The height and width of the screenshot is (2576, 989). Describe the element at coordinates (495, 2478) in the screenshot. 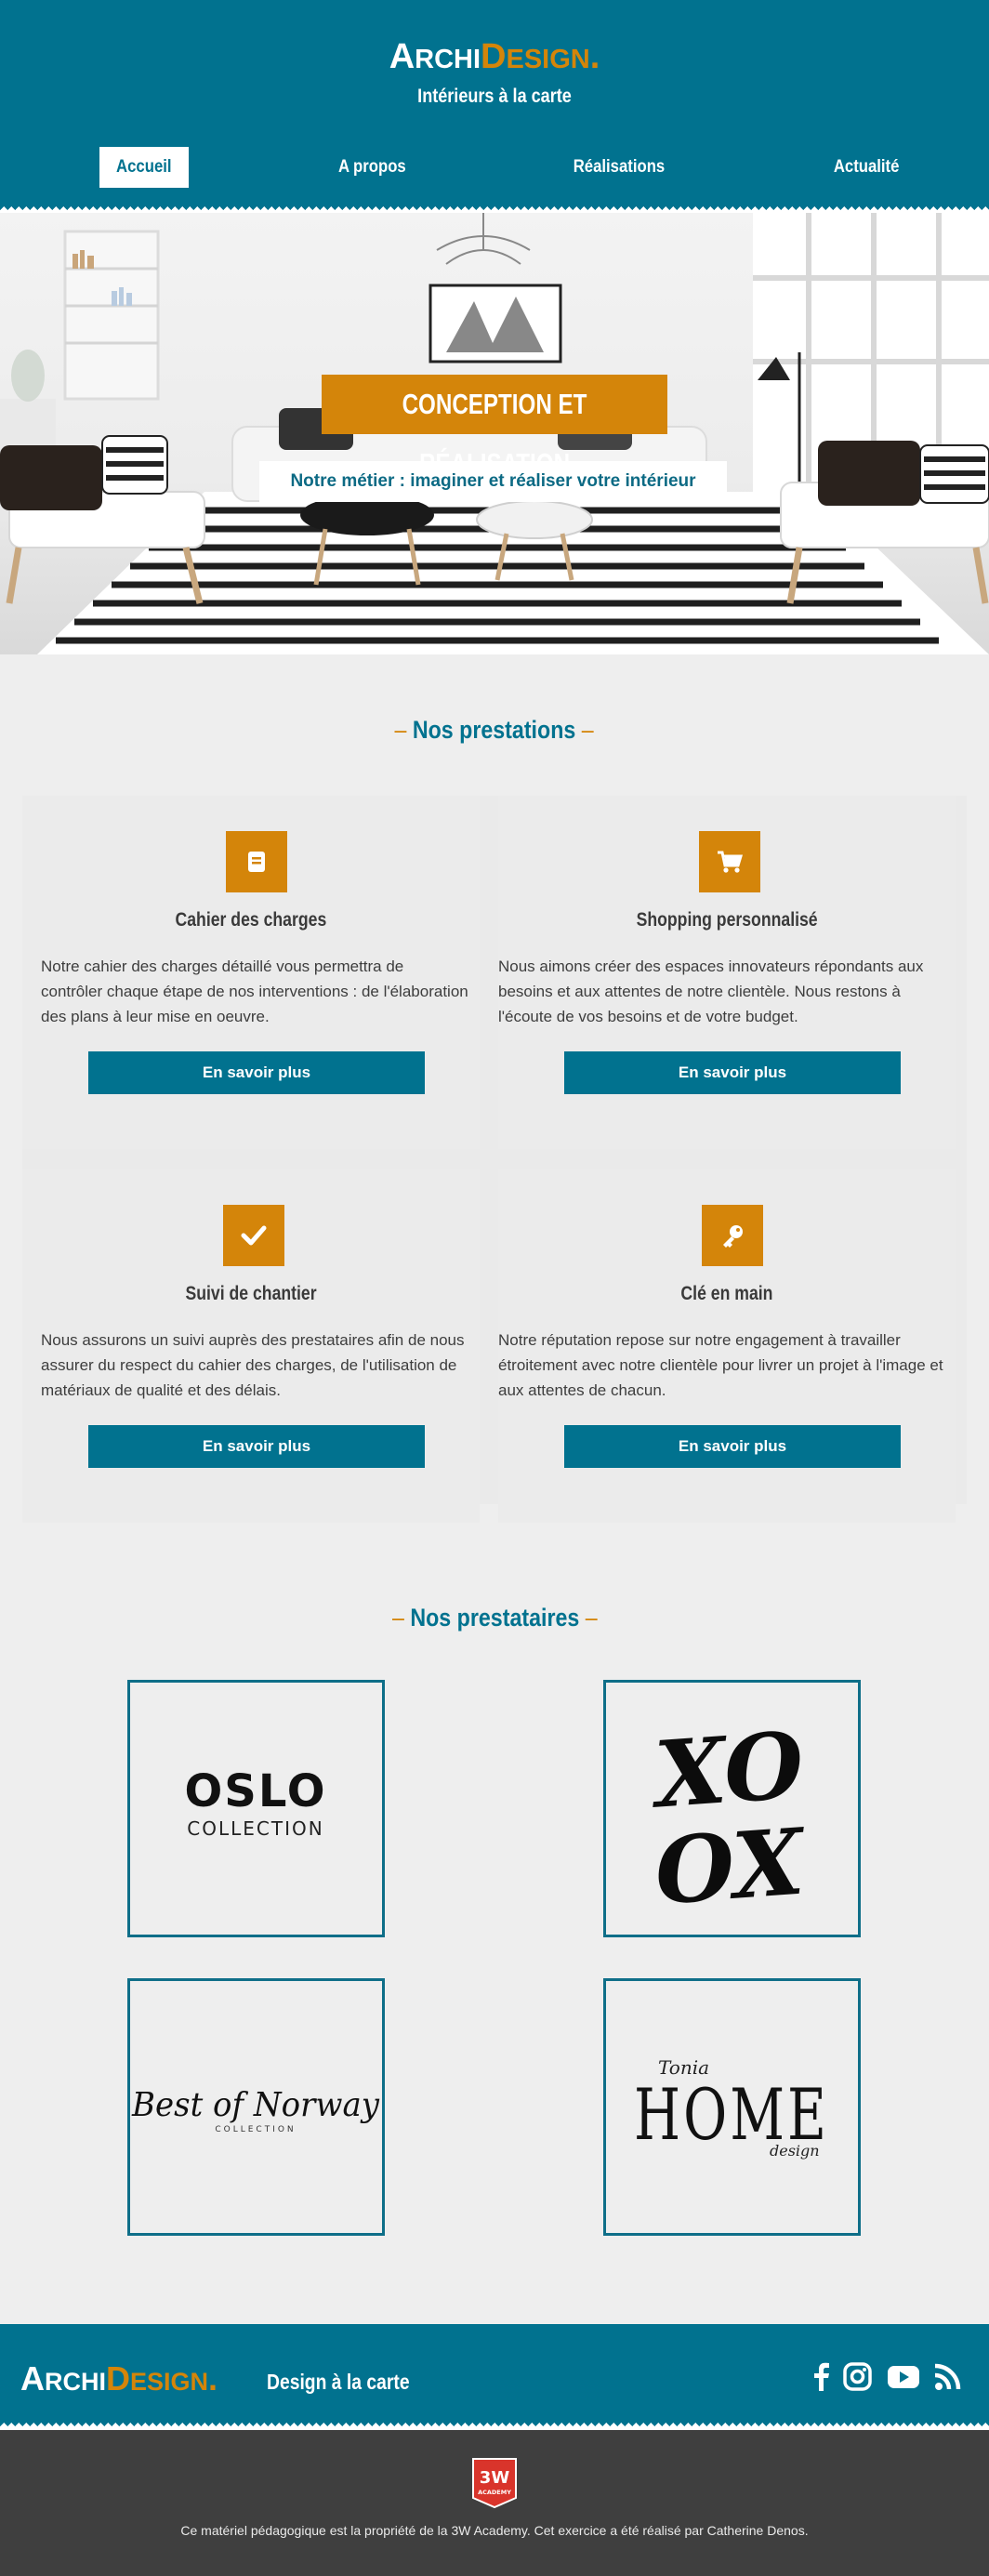

I see `svg-text: 3W` at that location.